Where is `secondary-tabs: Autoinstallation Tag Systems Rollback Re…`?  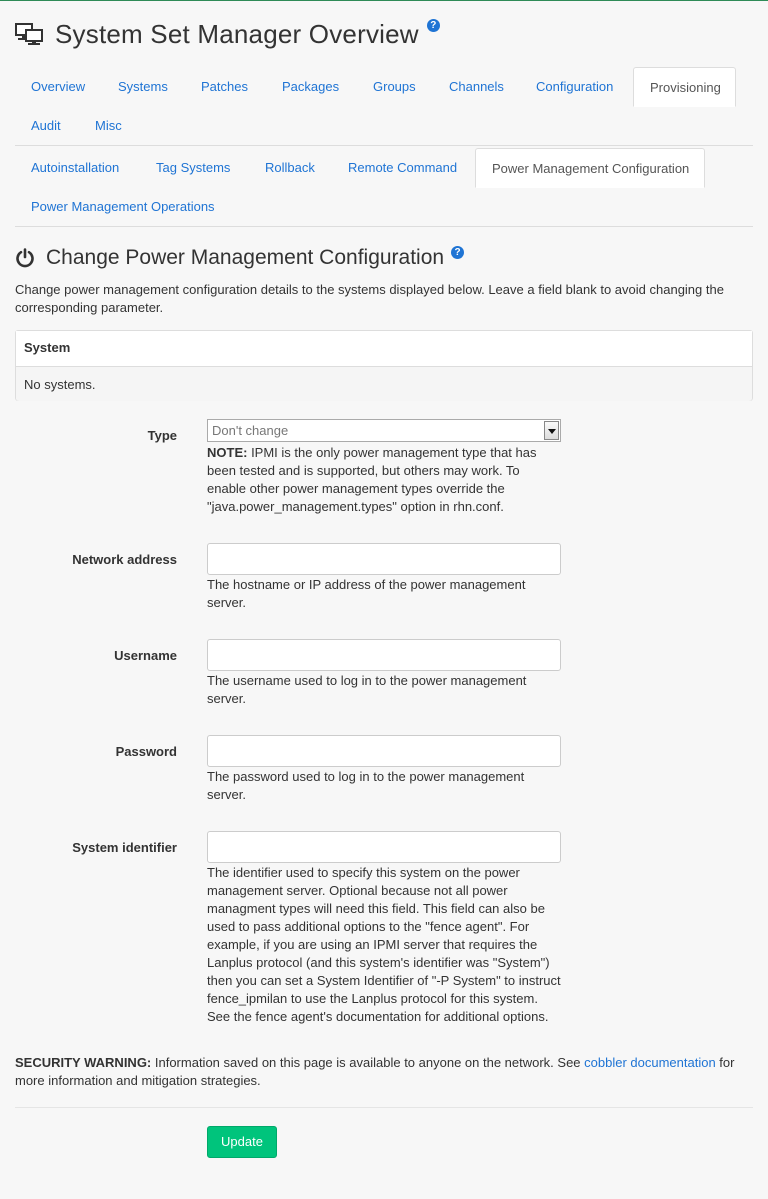 secondary-tabs: Autoinstallation Tag Systems Rollback Re… is located at coordinates (384, 187).